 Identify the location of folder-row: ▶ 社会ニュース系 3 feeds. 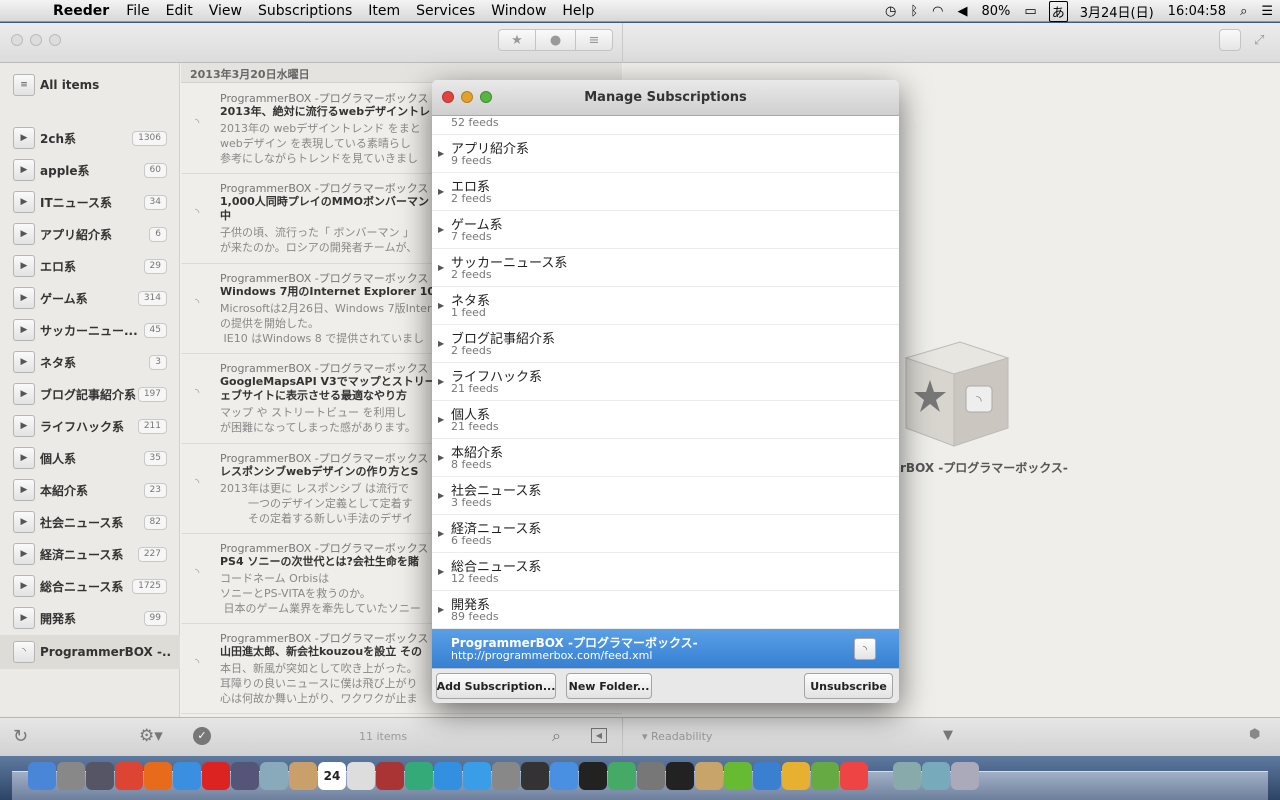
(665, 496).